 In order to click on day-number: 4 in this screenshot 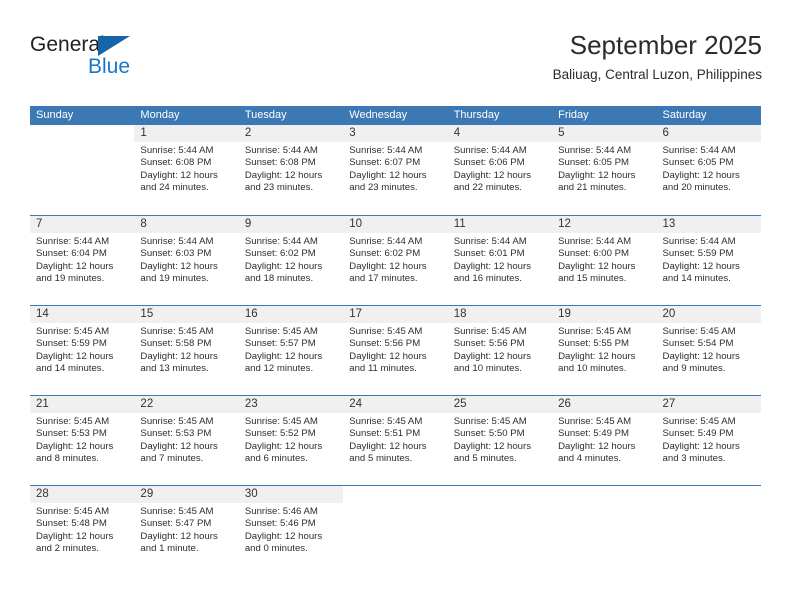, I will do `click(457, 133)`.